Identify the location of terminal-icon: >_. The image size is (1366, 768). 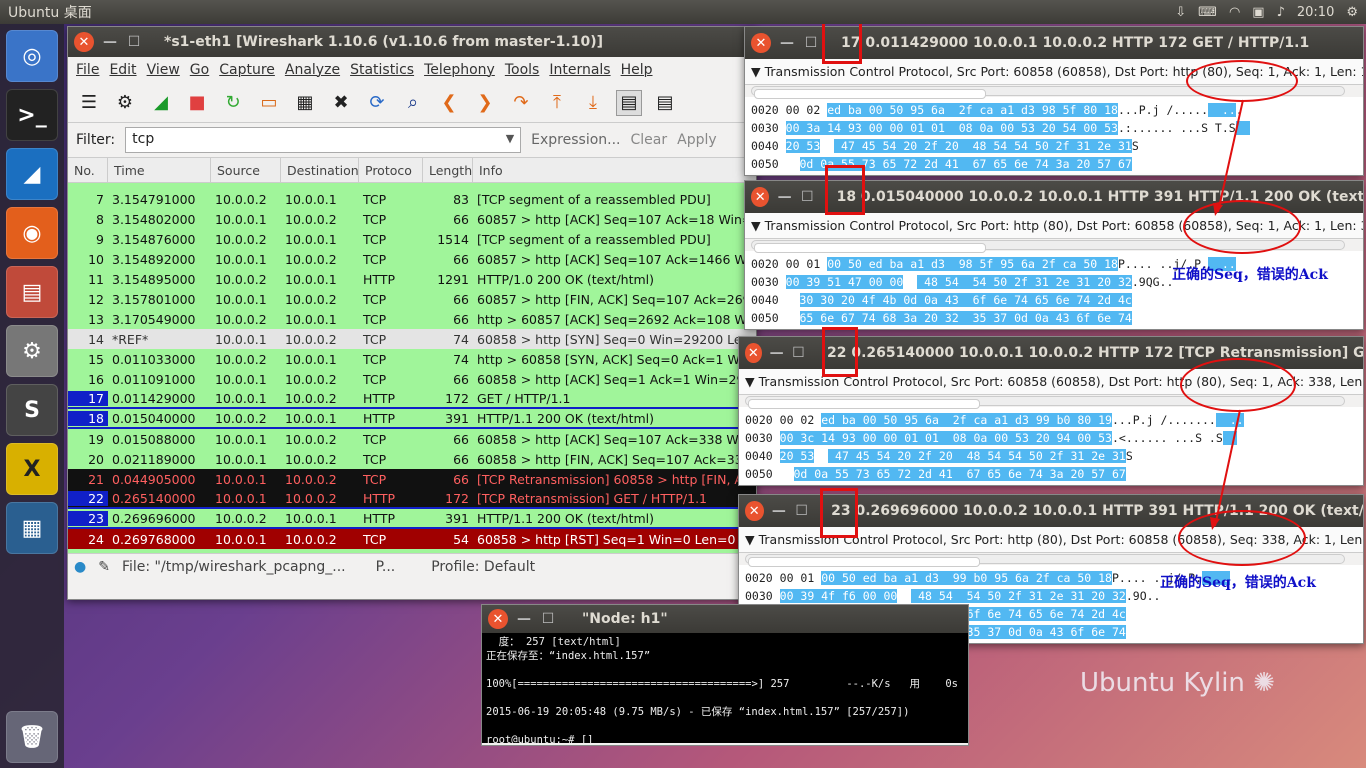
(32, 115).